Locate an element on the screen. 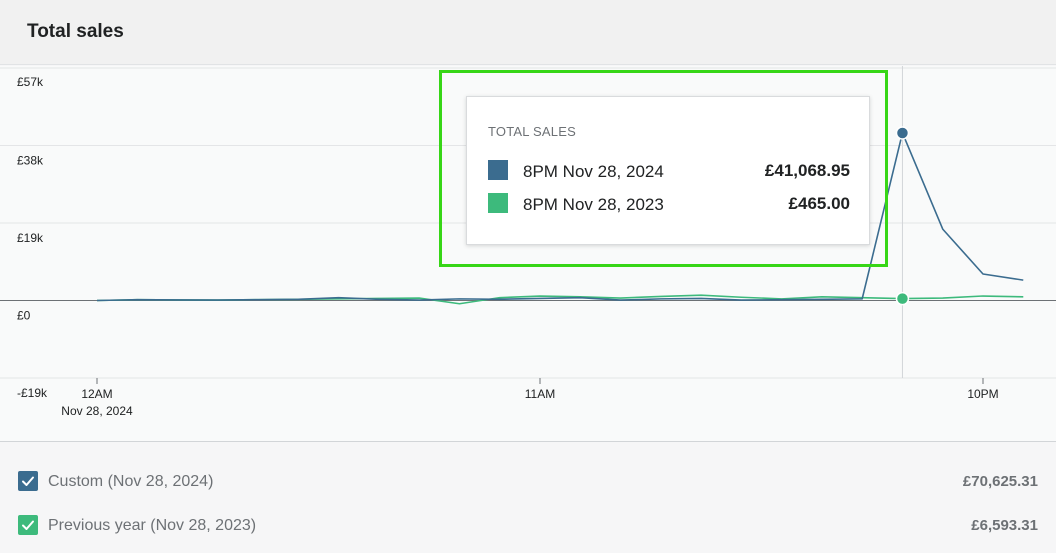 Image resolution: width=1056 pixels, height=553 pixels. legend-label: Custom (Nov 28, 2024) is located at coordinates (131, 481).